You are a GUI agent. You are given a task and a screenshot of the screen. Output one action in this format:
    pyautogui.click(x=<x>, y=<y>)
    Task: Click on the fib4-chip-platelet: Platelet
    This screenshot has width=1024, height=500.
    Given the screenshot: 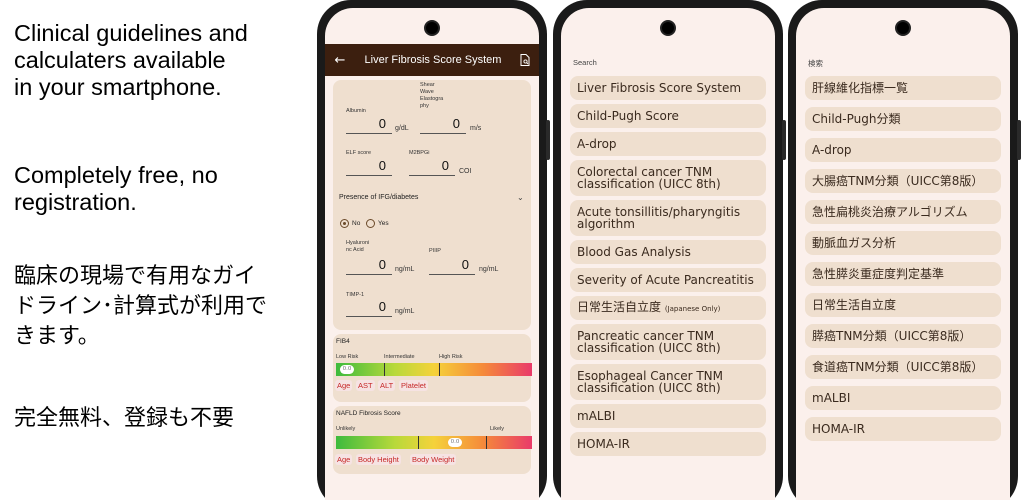 What is the action you would take?
    pyautogui.click(x=414, y=385)
    